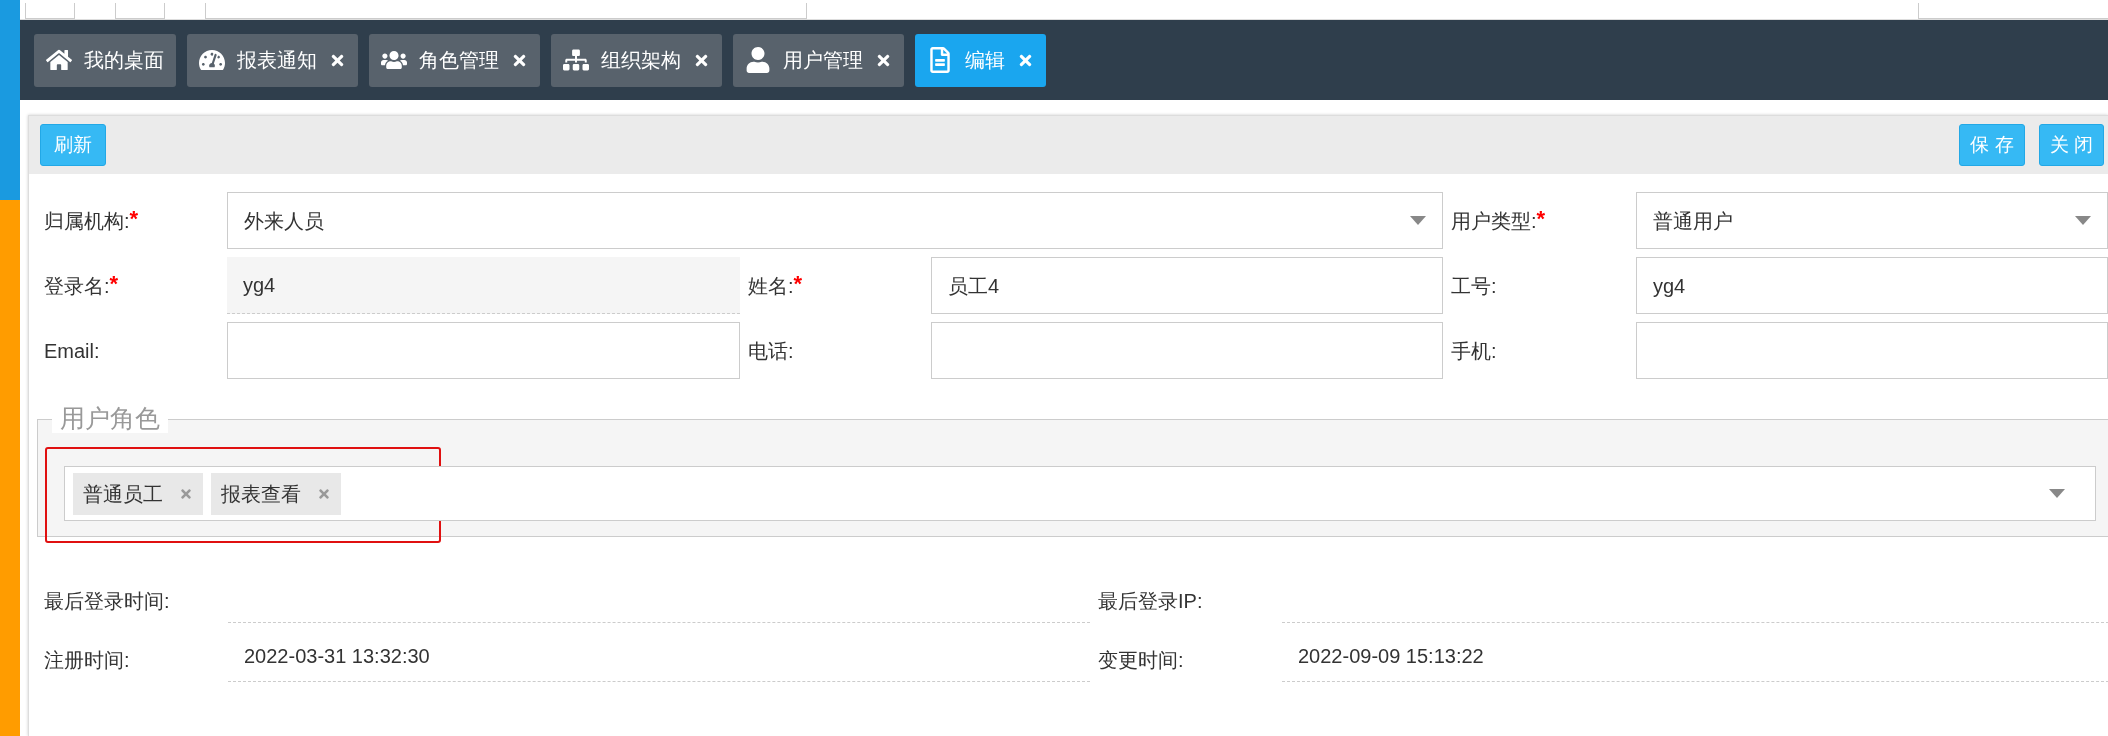 This screenshot has width=2108, height=736. What do you see at coordinates (771, 351) in the screenshot?
I see `field-label: 电话:` at bounding box center [771, 351].